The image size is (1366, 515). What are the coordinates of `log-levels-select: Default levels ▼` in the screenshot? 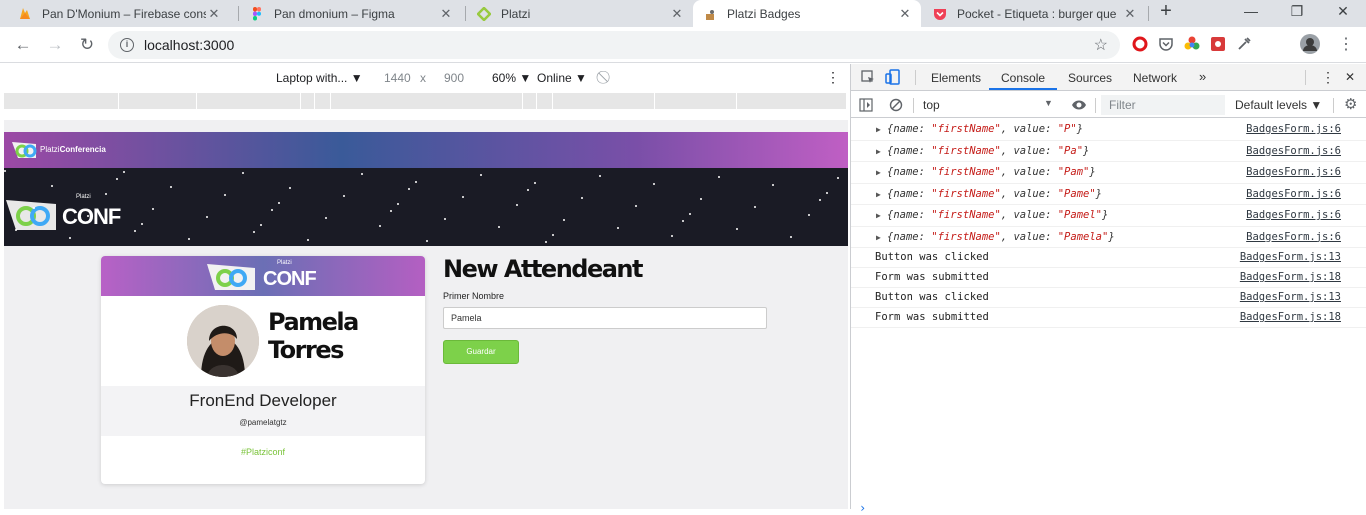 It's located at (1278, 105).